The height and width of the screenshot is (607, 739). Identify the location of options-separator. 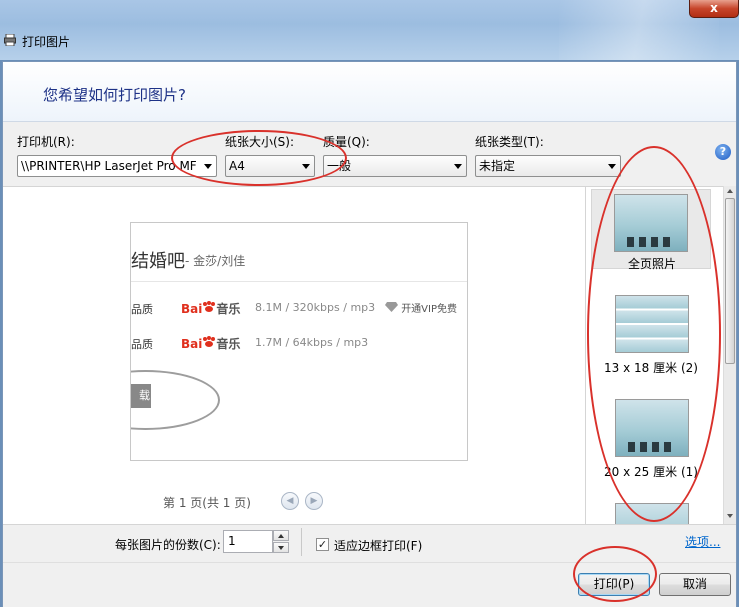
(301, 542).